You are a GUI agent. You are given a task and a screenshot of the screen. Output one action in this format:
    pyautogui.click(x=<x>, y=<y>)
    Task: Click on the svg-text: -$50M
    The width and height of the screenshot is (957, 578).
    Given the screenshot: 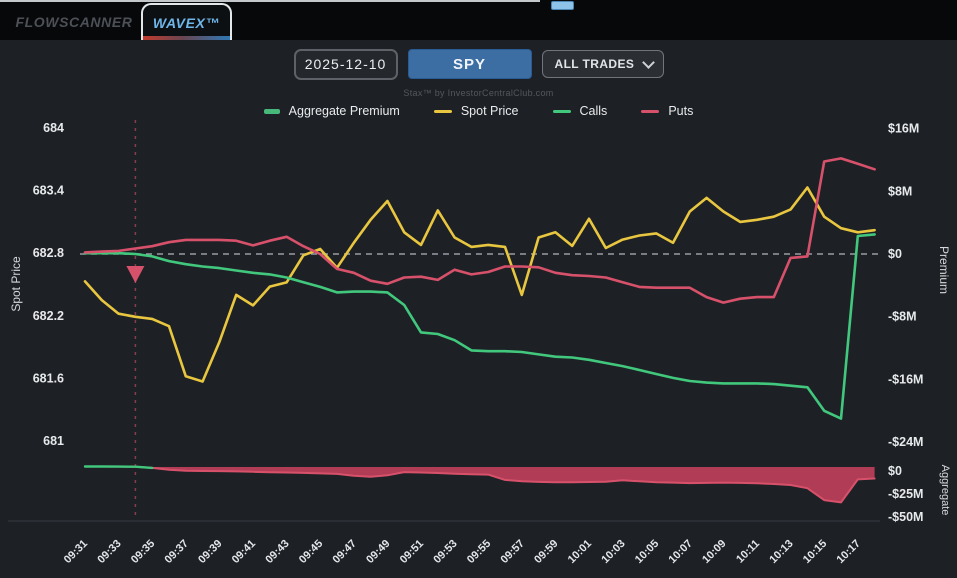 What is the action you would take?
    pyautogui.click(x=905, y=517)
    